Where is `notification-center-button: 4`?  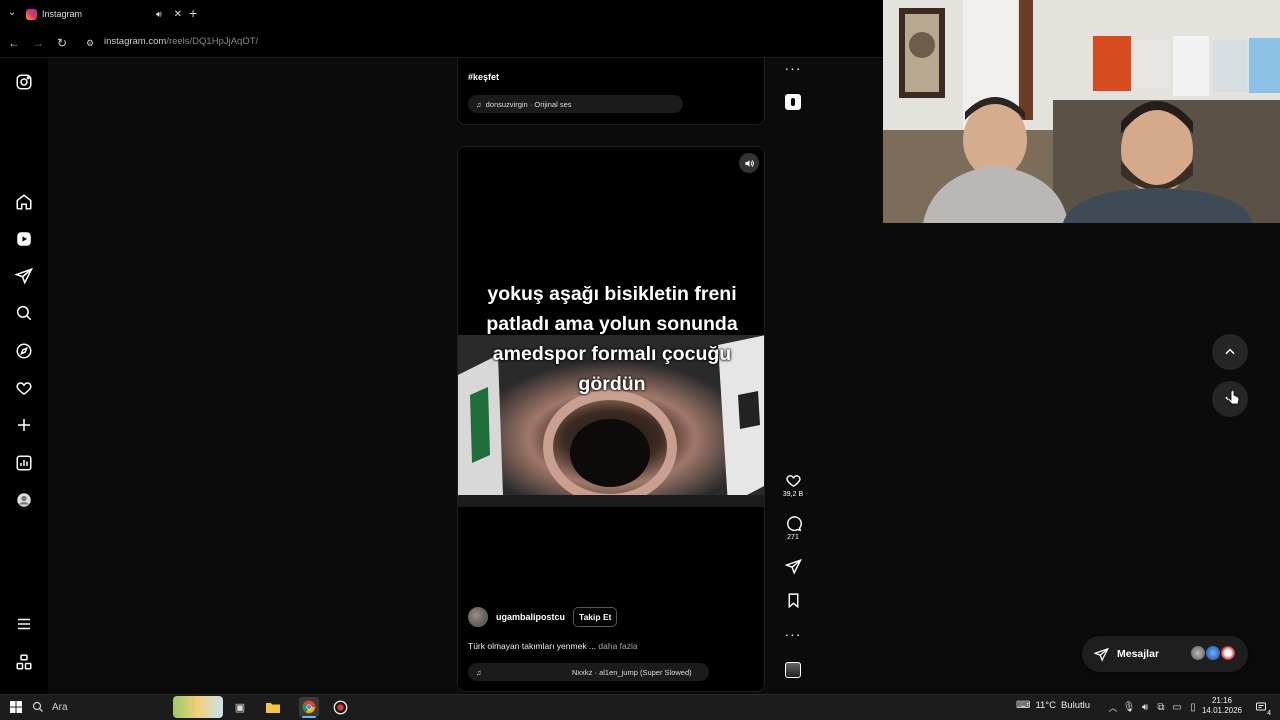 notification-center-button: 4 is located at coordinates (1261, 708).